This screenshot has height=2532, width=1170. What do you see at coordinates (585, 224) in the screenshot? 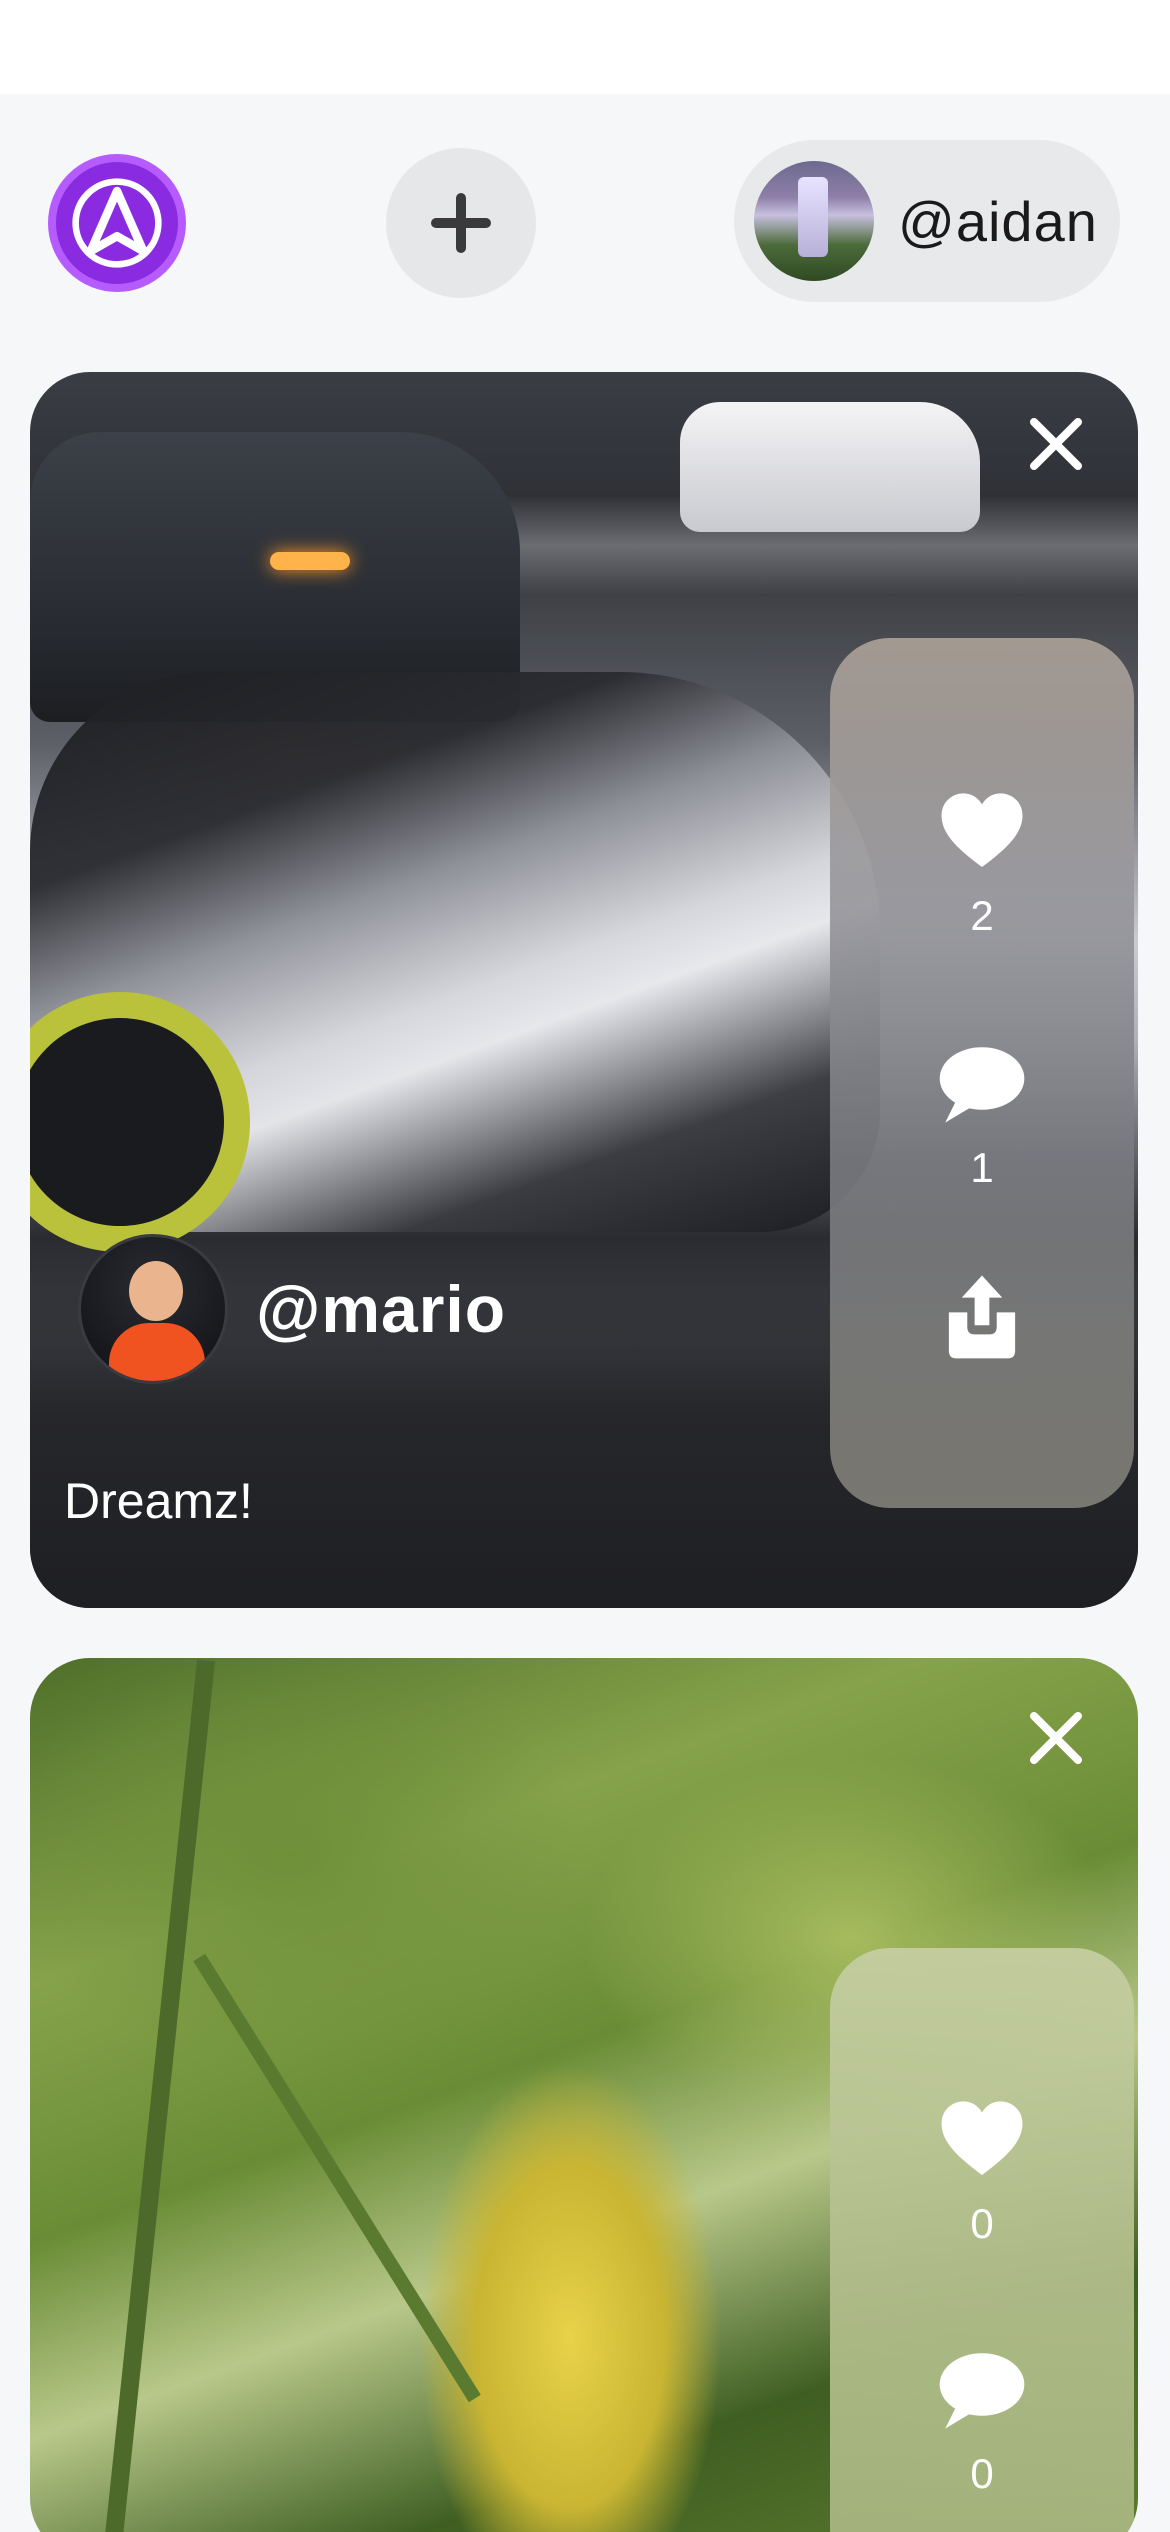
I see `top-bar: @aidan` at bounding box center [585, 224].